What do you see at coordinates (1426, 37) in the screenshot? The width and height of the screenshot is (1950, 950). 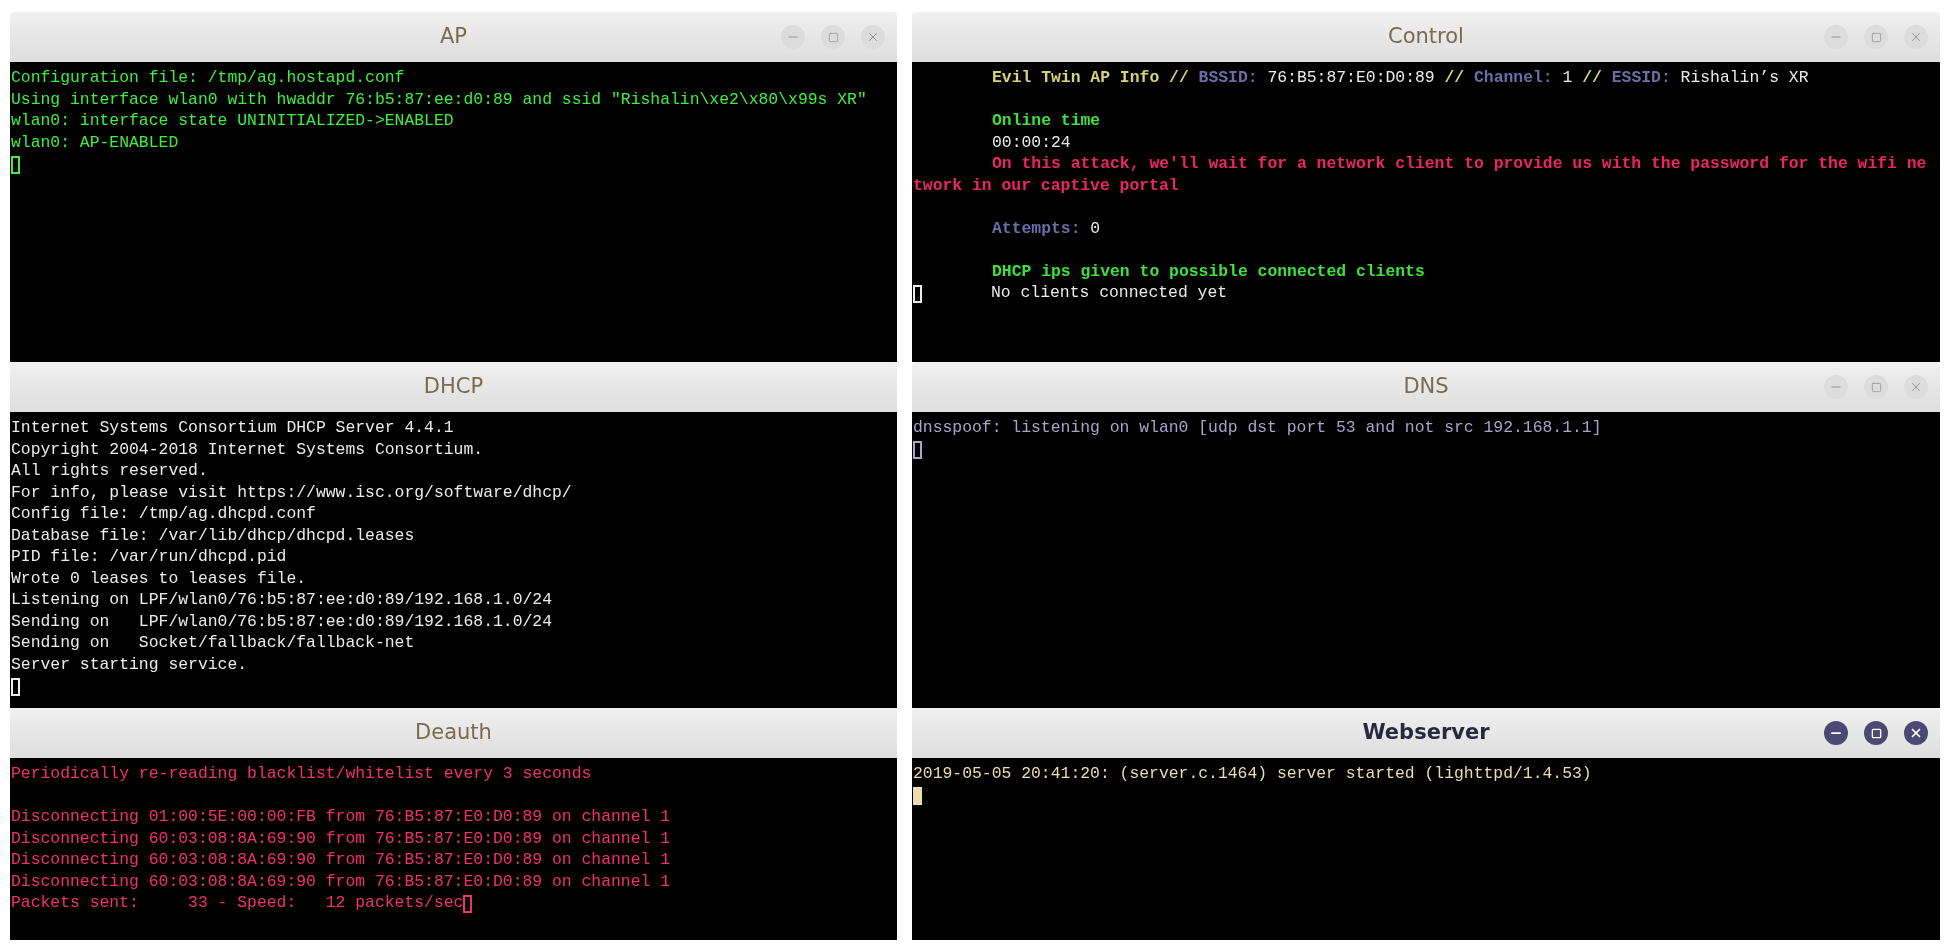 I see `window-title: Control` at bounding box center [1426, 37].